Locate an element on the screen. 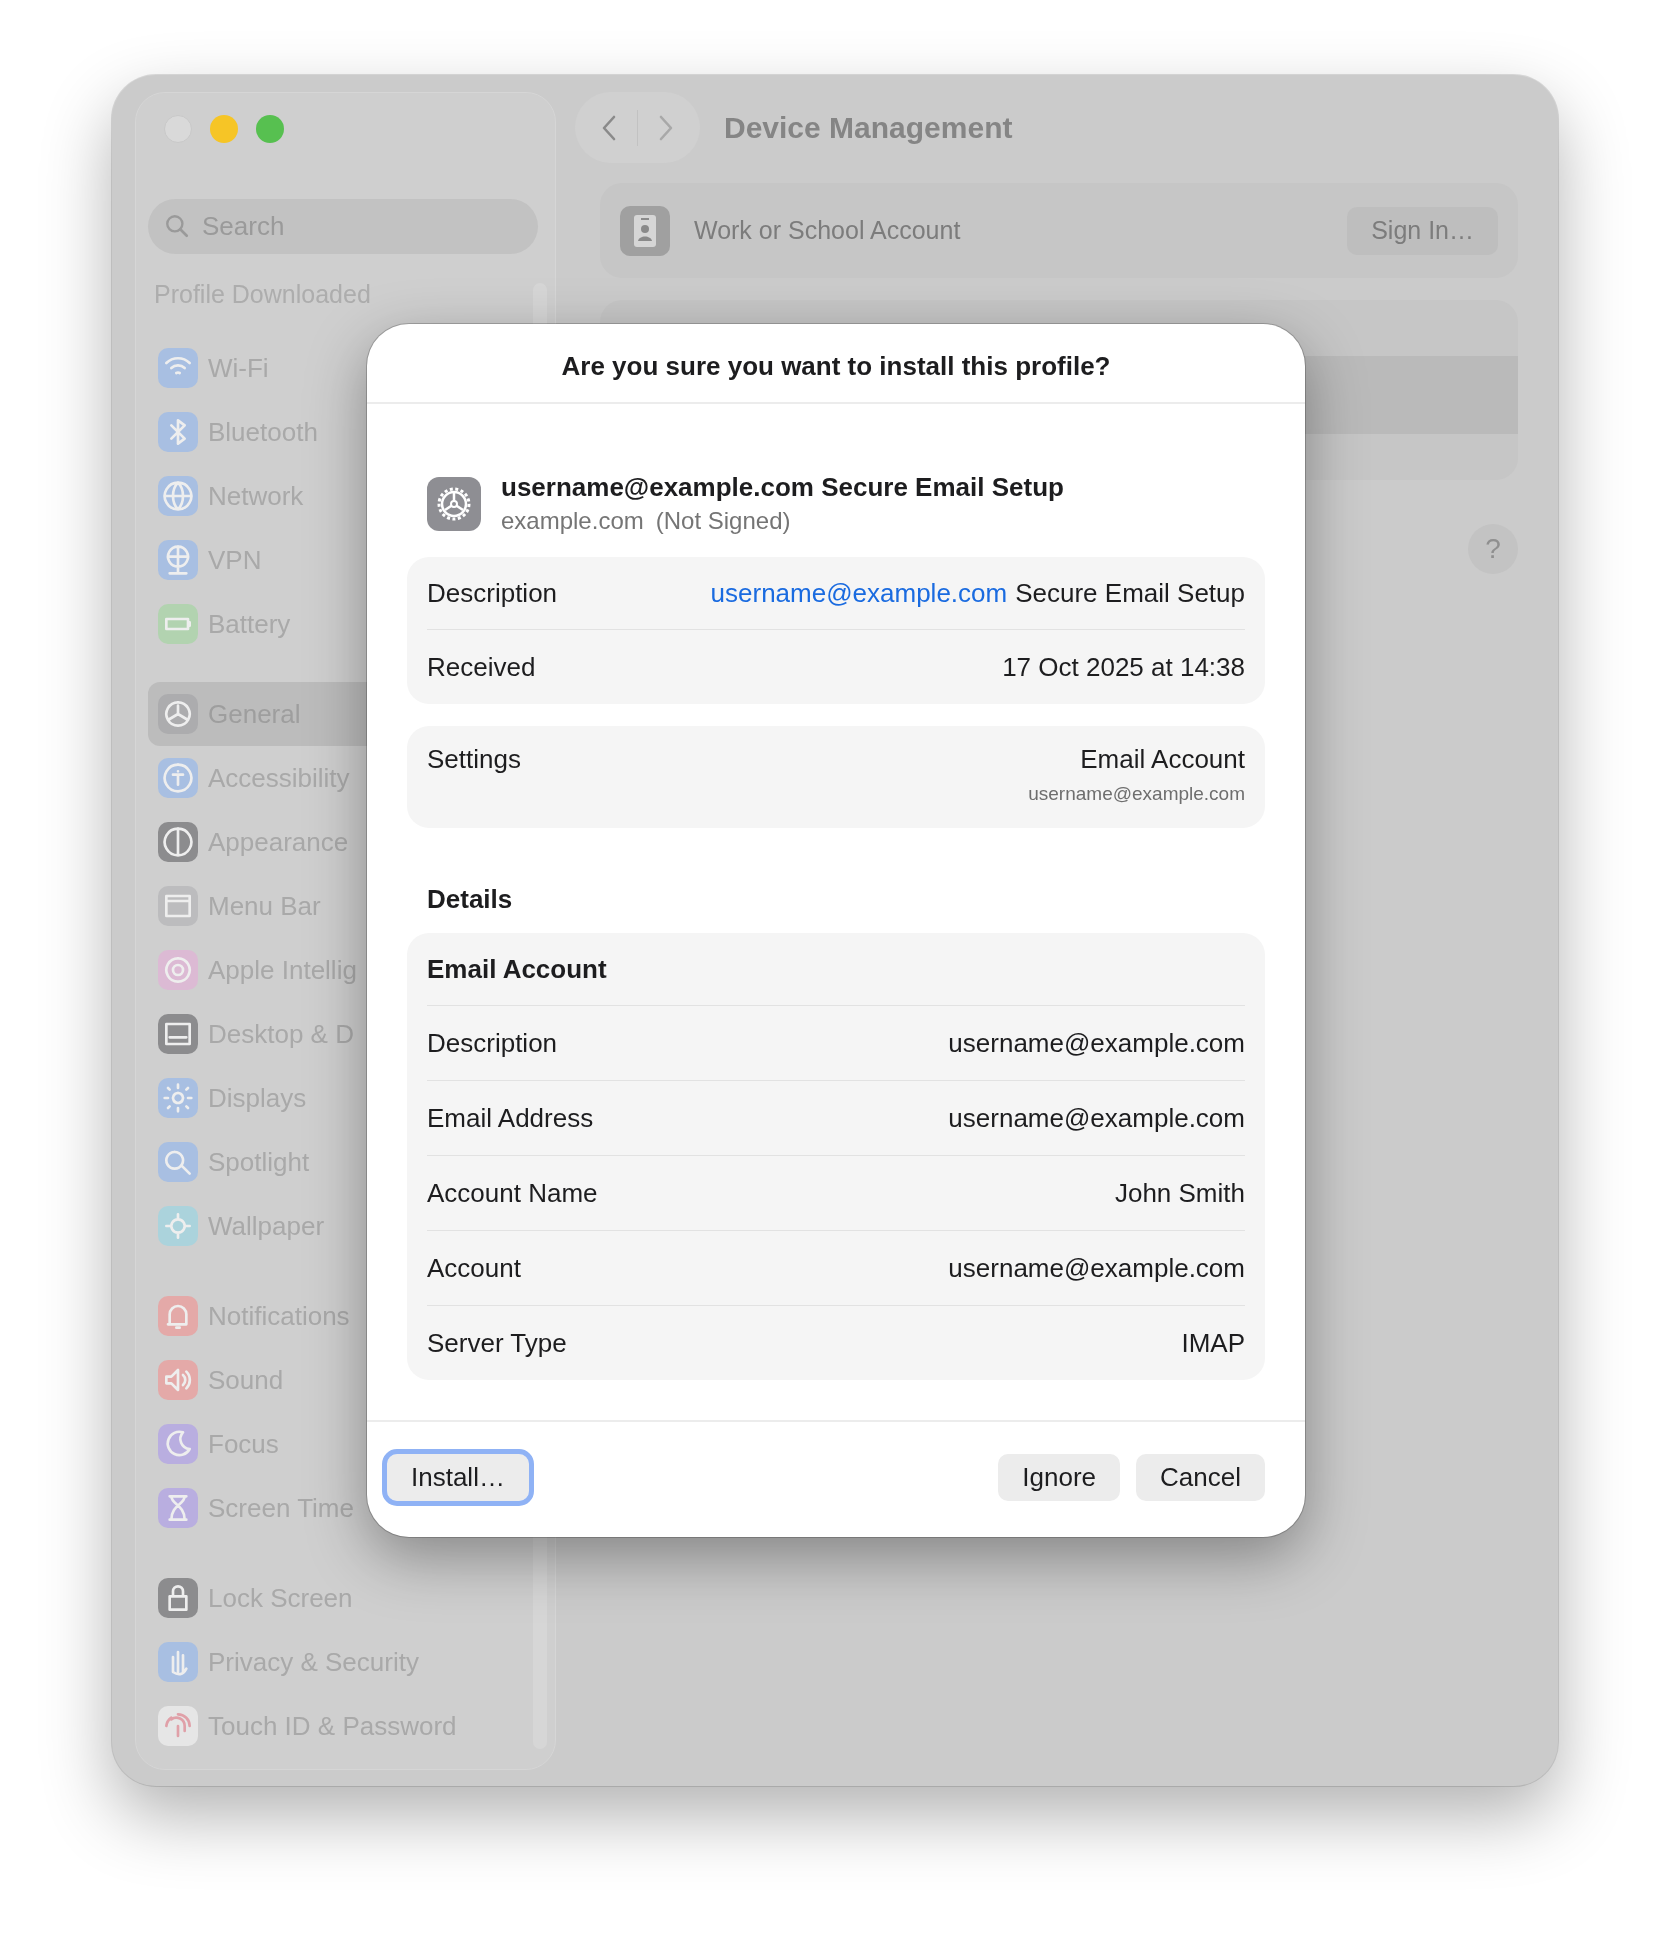  help-button: ? is located at coordinates (1493, 549).